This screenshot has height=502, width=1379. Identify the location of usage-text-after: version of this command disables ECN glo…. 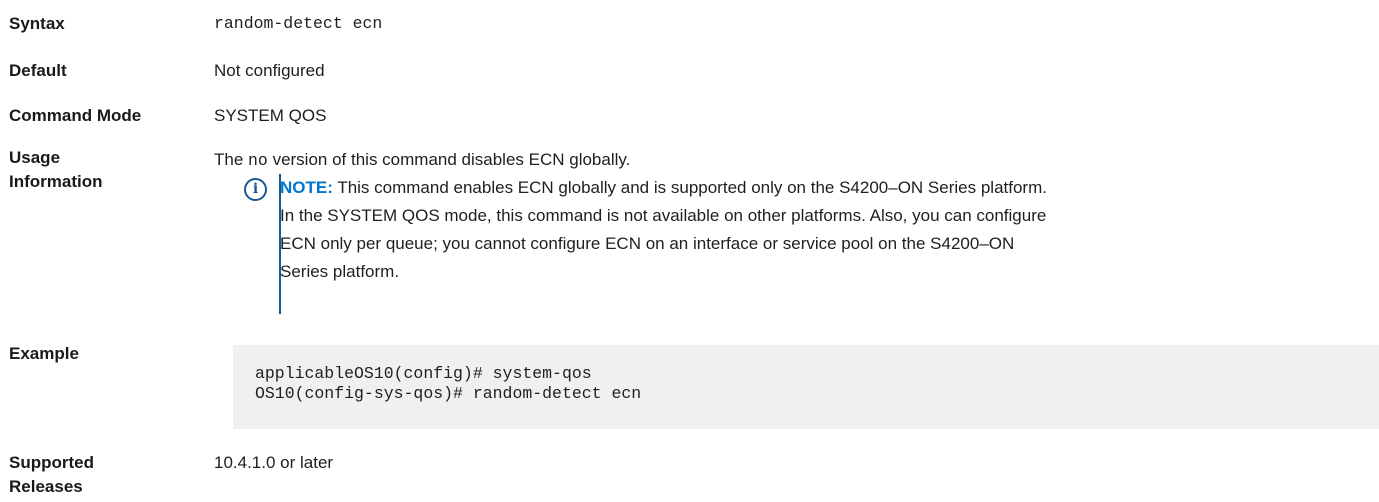
(449, 159).